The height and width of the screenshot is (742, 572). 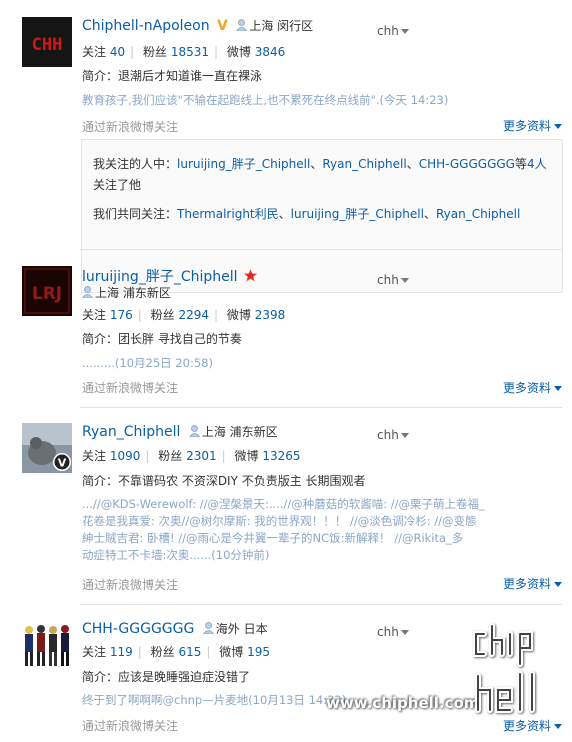 What do you see at coordinates (520, 164) in the screenshot?
I see `count-prefix: 等` at bounding box center [520, 164].